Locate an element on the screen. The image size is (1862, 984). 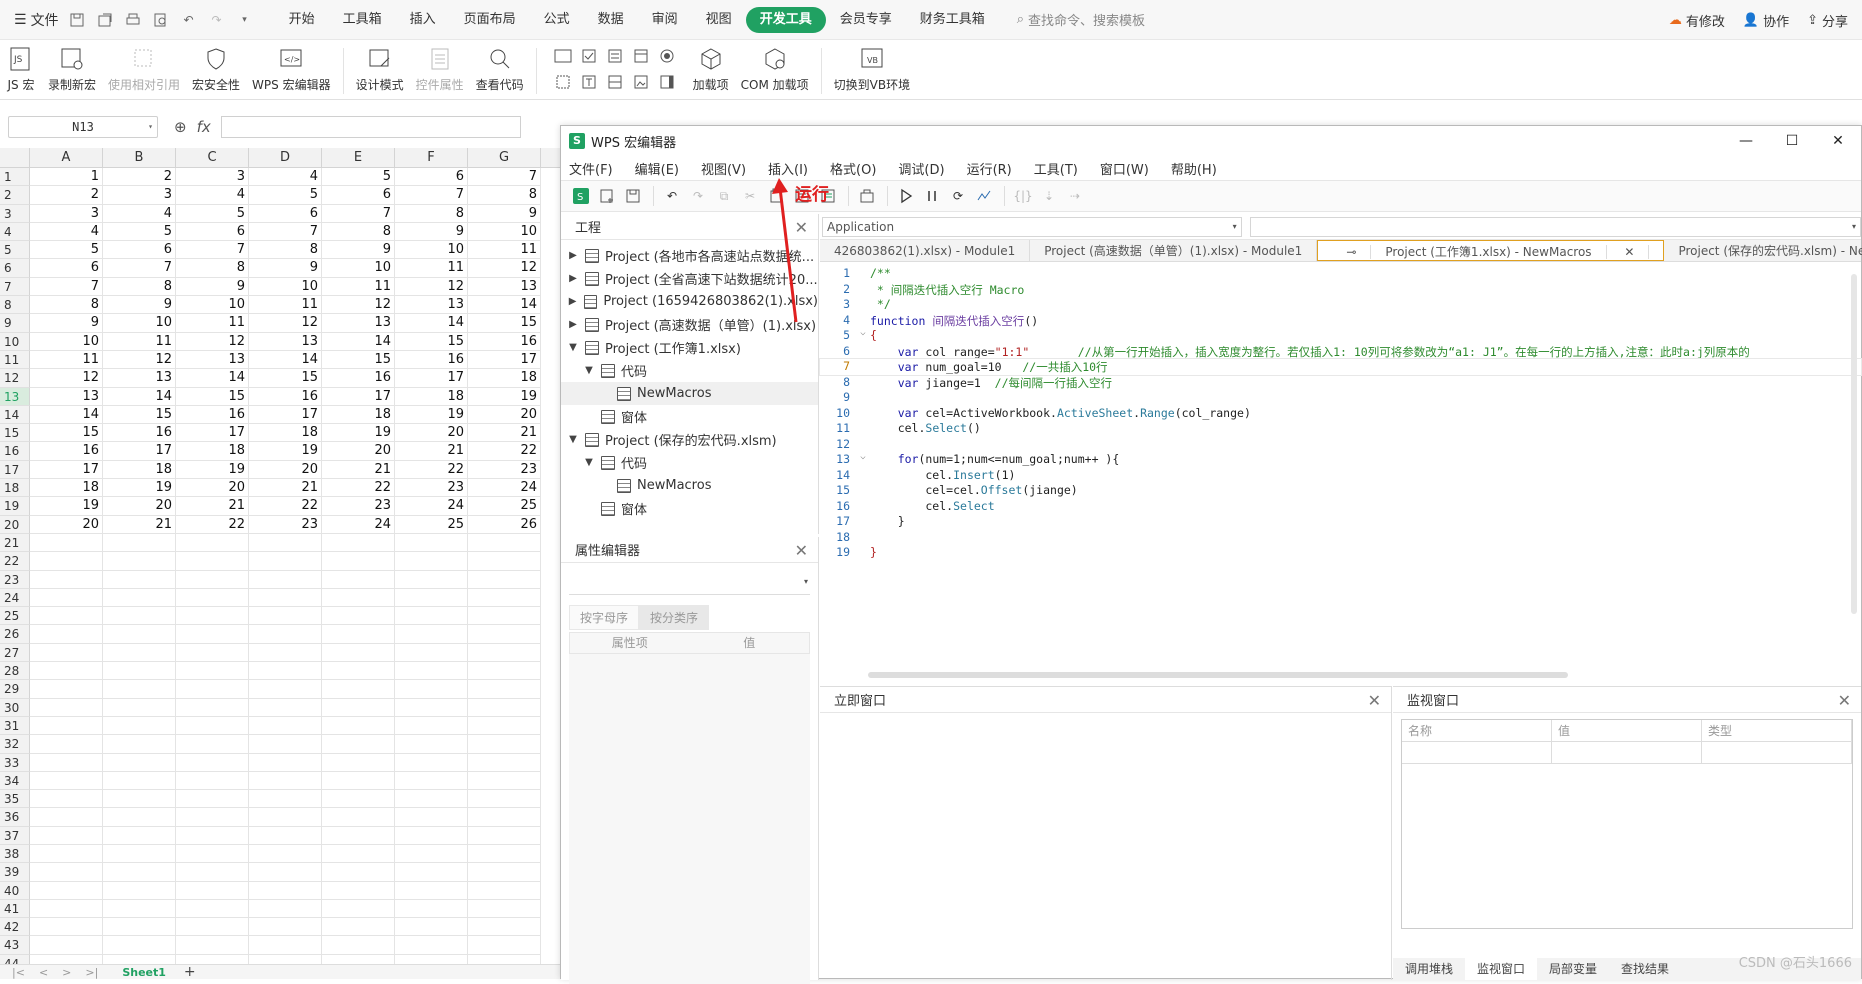
code-line: 19} is located at coordinates (1340, 553).